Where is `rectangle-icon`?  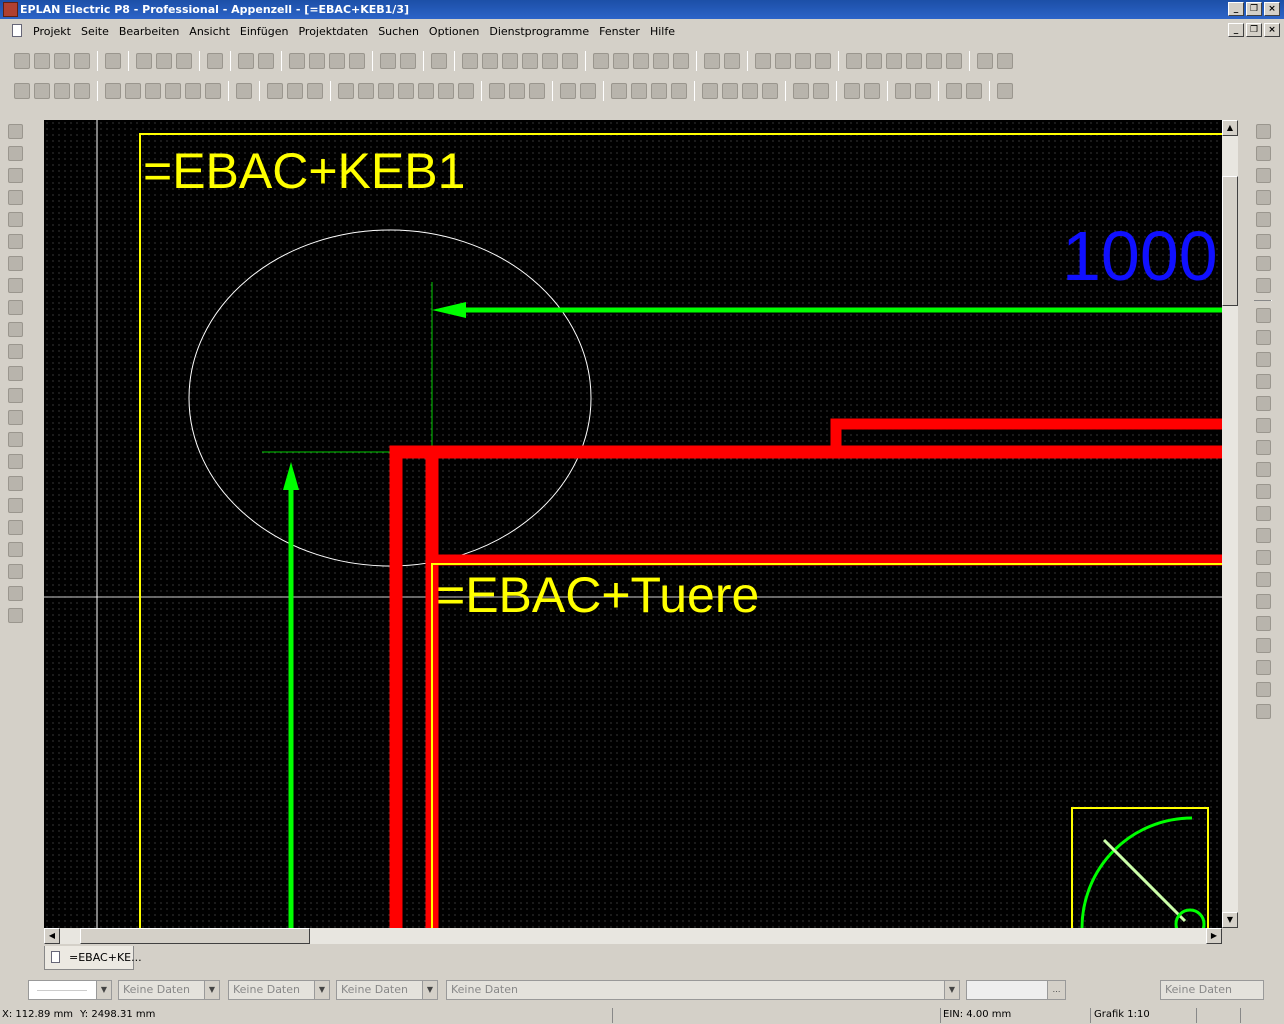
rectangle-icon is located at coordinates (82, 91).